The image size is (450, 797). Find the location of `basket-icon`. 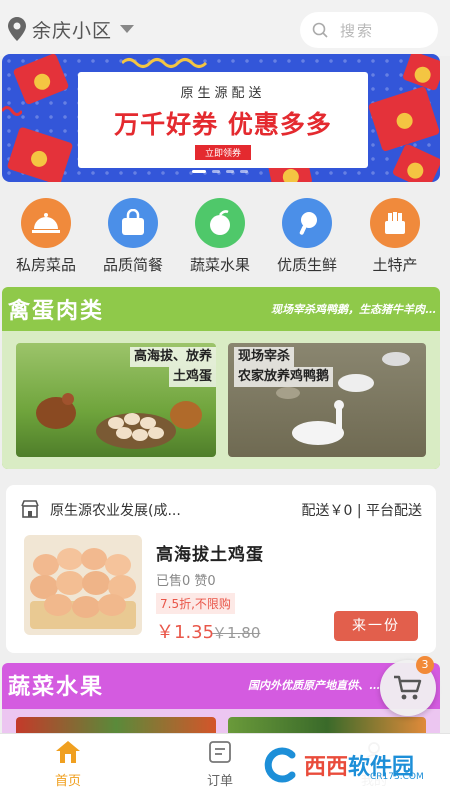

basket-icon is located at coordinates (395, 223).